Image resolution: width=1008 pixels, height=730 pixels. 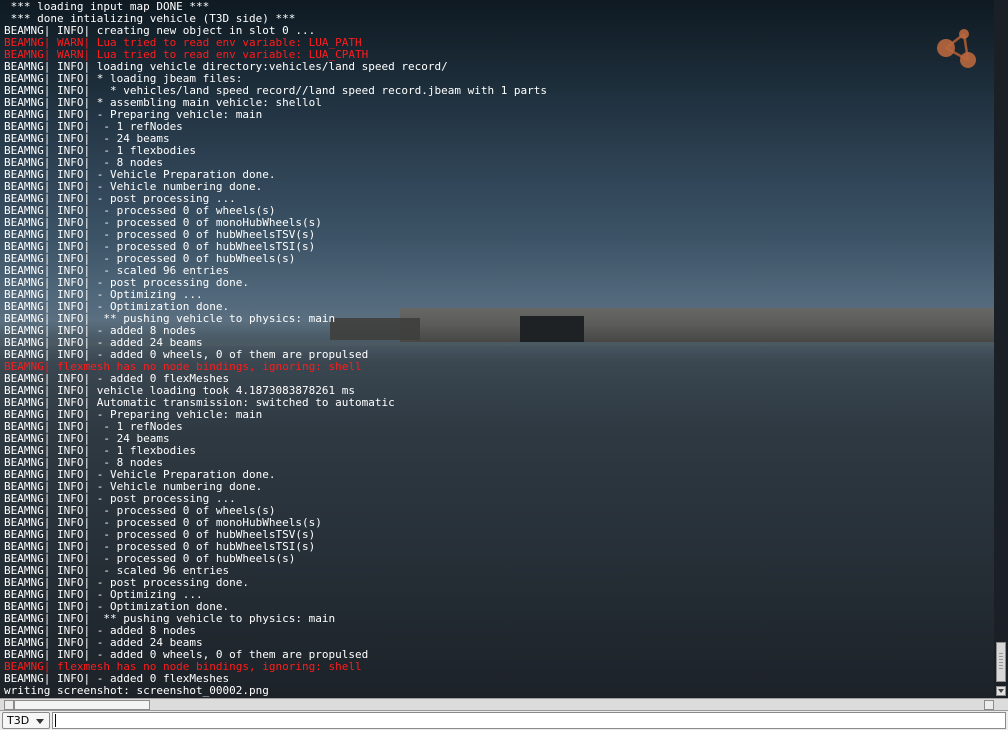 What do you see at coordinates (529, 720) in the screenshot?
I see `console-command-input` at bounding box center [529, 720].